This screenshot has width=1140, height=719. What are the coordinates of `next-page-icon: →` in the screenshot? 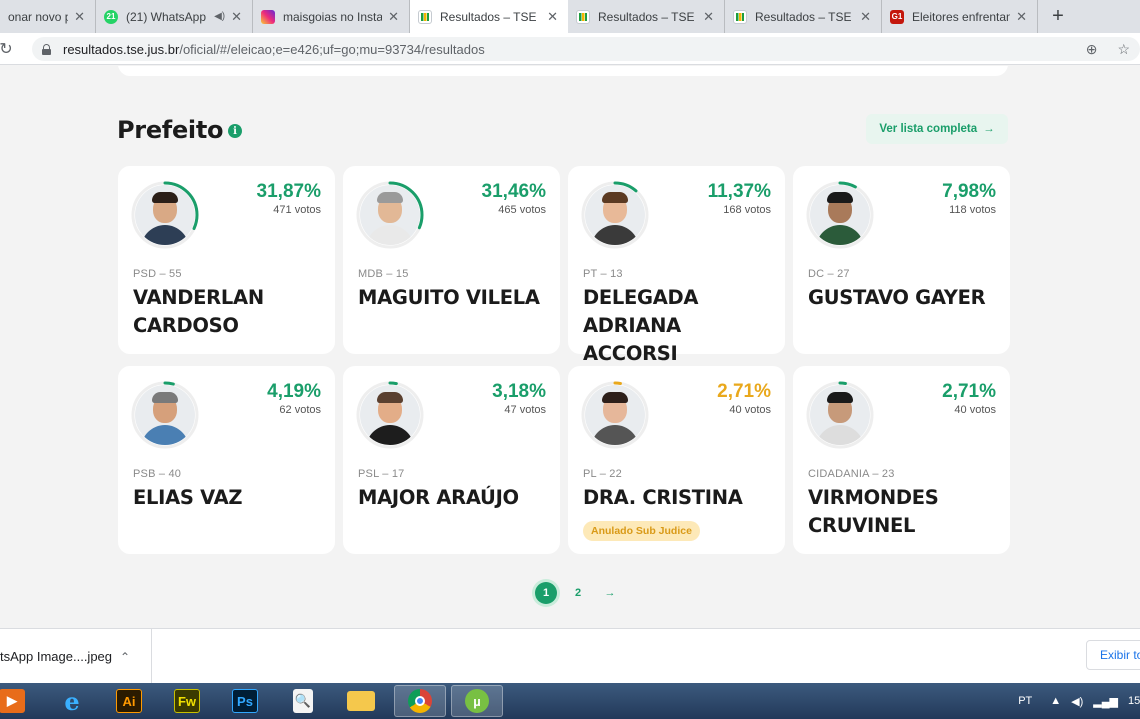 It's located at (610, 593).